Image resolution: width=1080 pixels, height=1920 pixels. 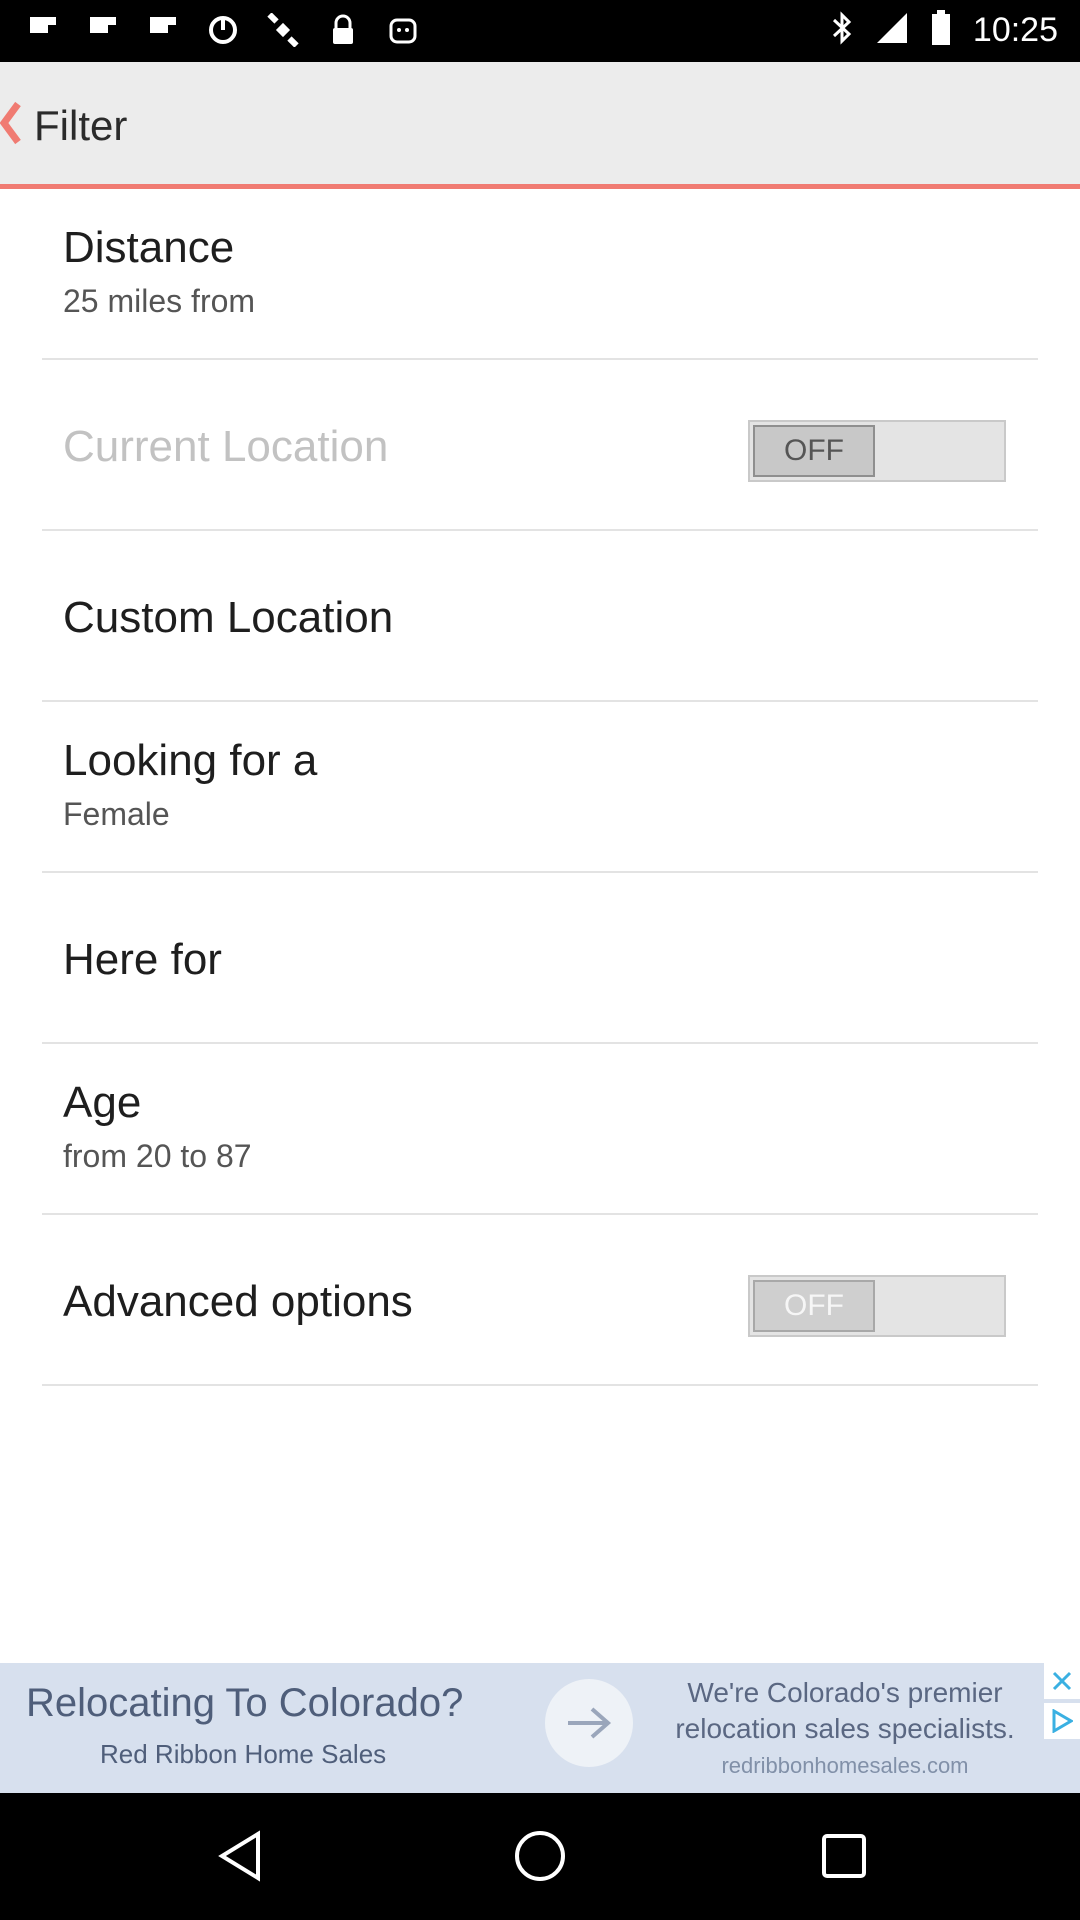 I want to click on home-nav-icon, so click(x=540, y=1856).